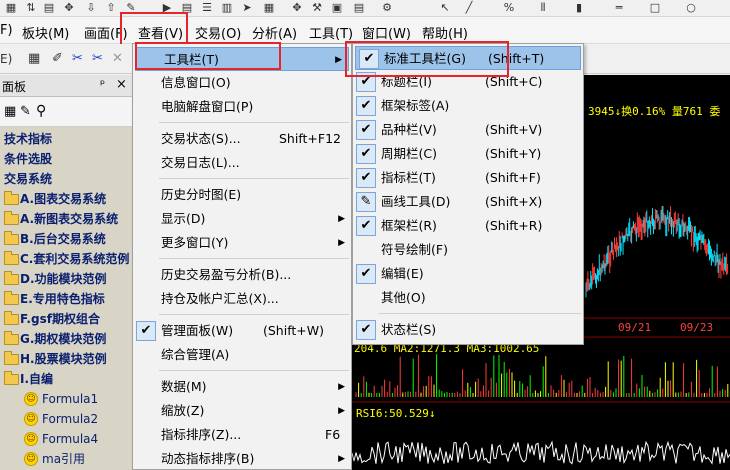  What do you see at coordinates (57, 59) in the screenshot?
I see `pen-icon: ✐` at bounding box center [57, 59].